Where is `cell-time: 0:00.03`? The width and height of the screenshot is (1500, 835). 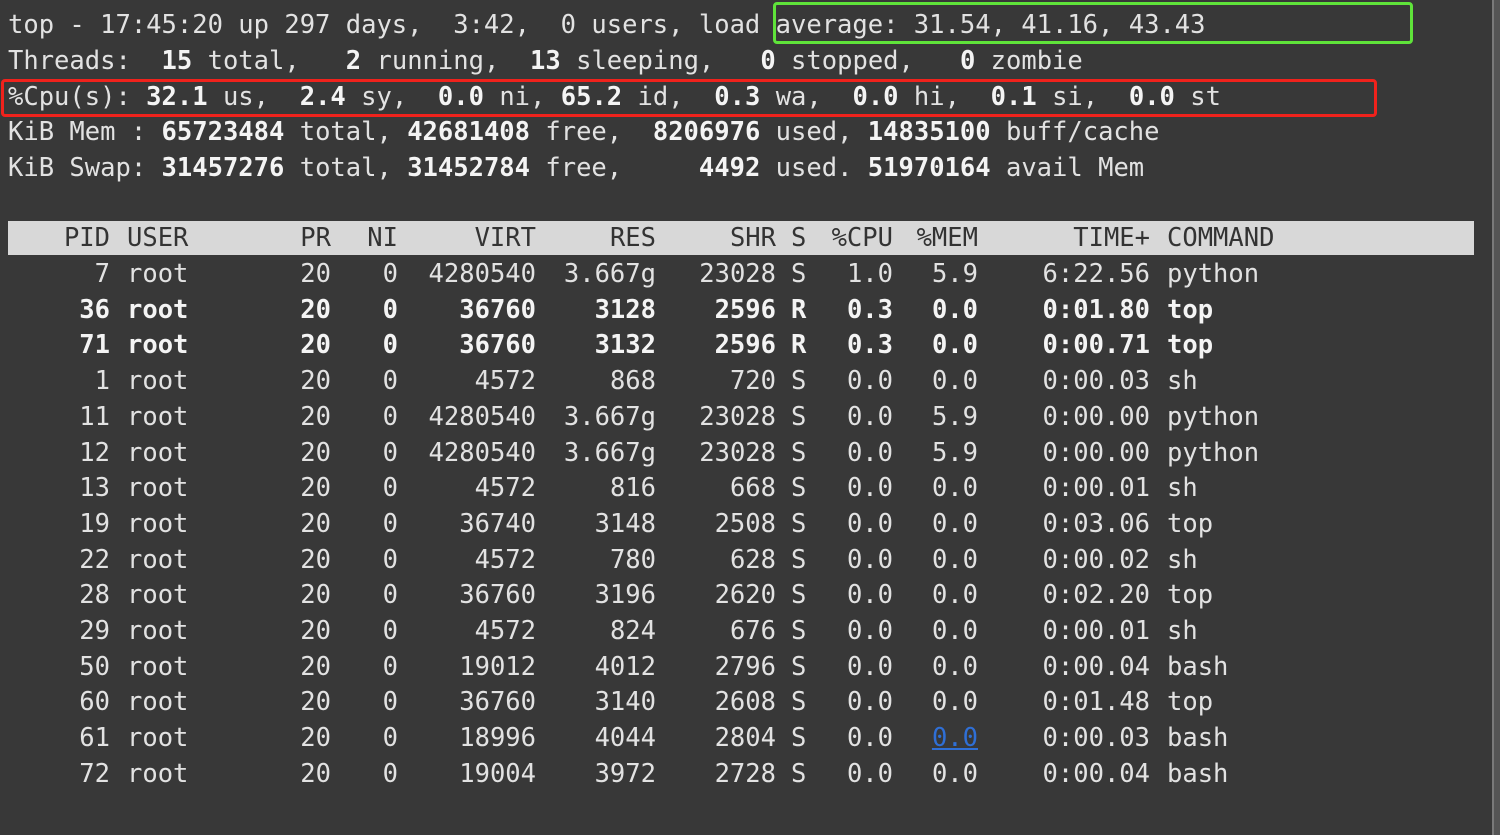 cell-time: 0:00.03 is located at coordinates (1096, 381).